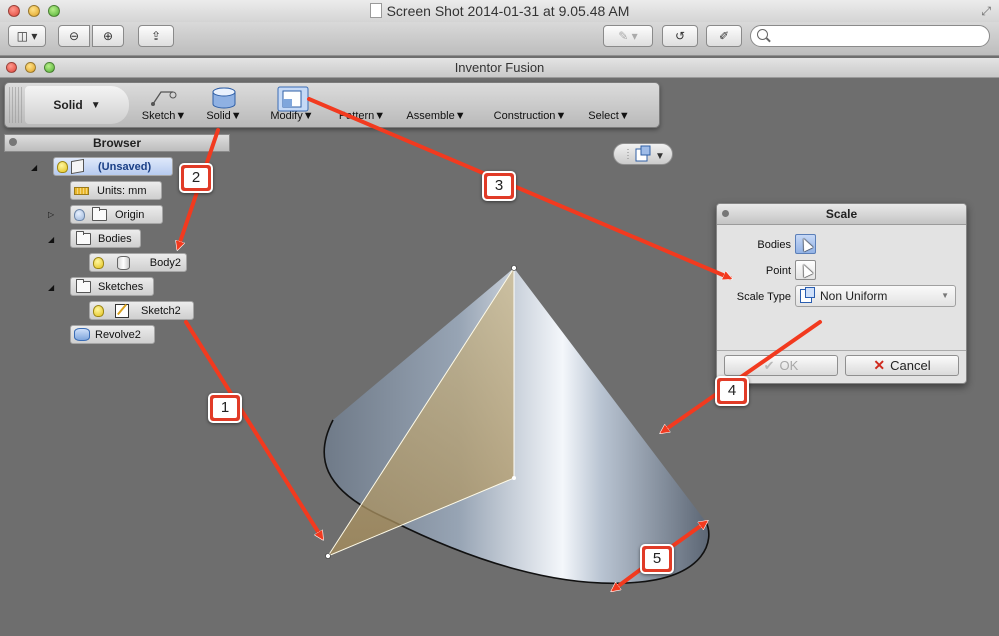 This screenshot has width=999, height=636. Describe the element at coordinates (841, 350) in the screenshot. I see `dialog-divider` at that location.